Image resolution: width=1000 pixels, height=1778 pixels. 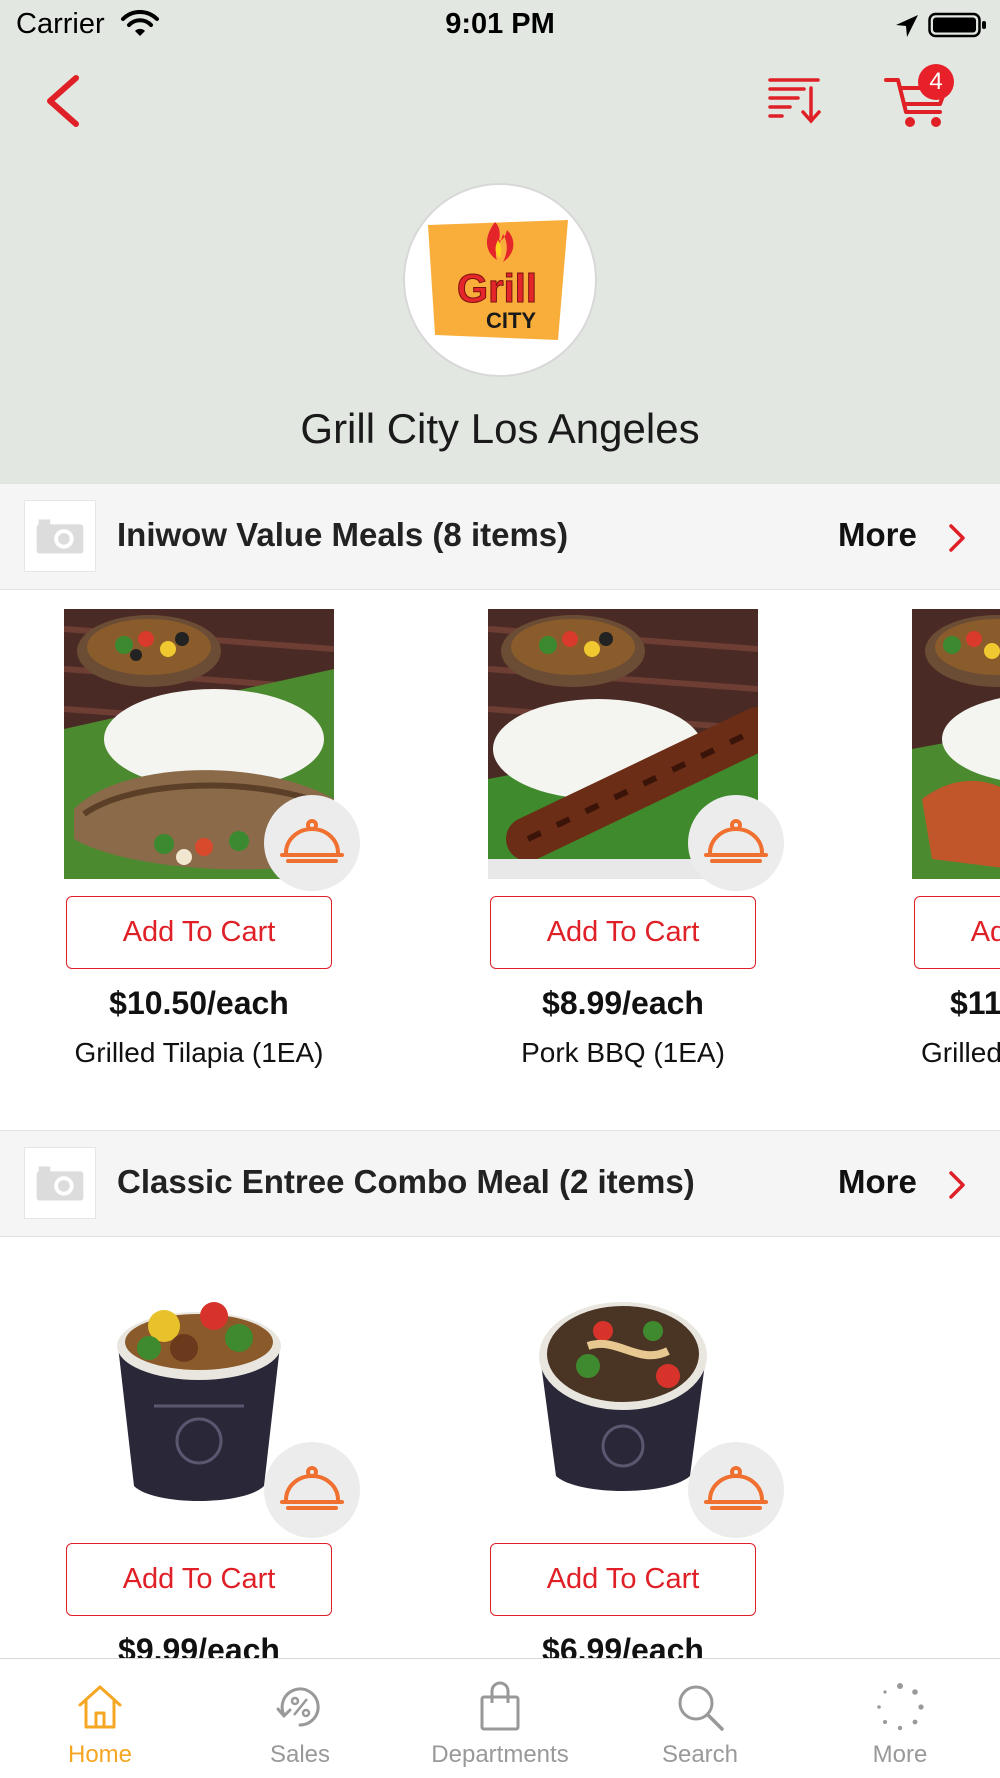 I want to click on search-icon, so click(x=701, y=1708).